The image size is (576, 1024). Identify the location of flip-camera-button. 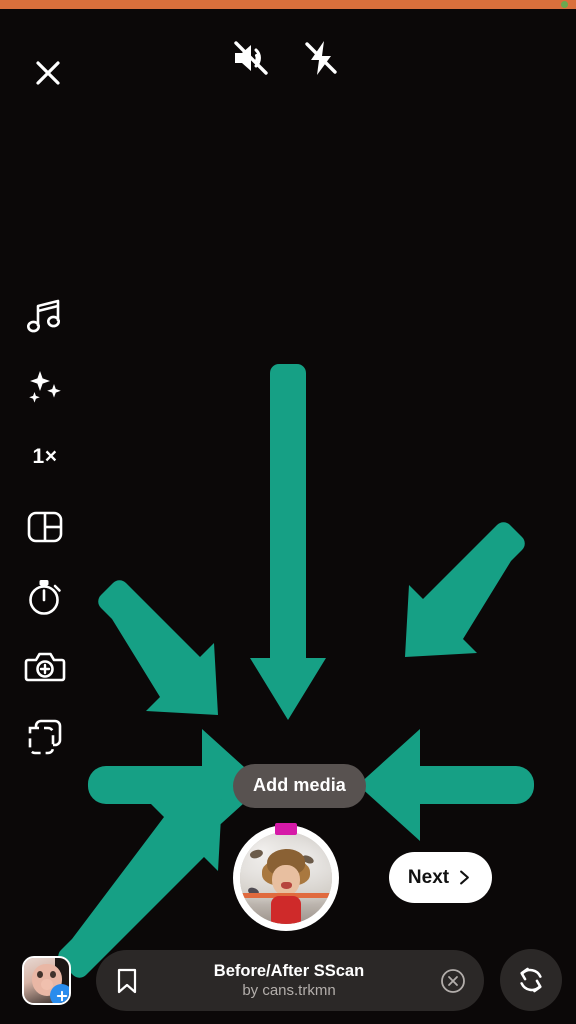
(531, 980).